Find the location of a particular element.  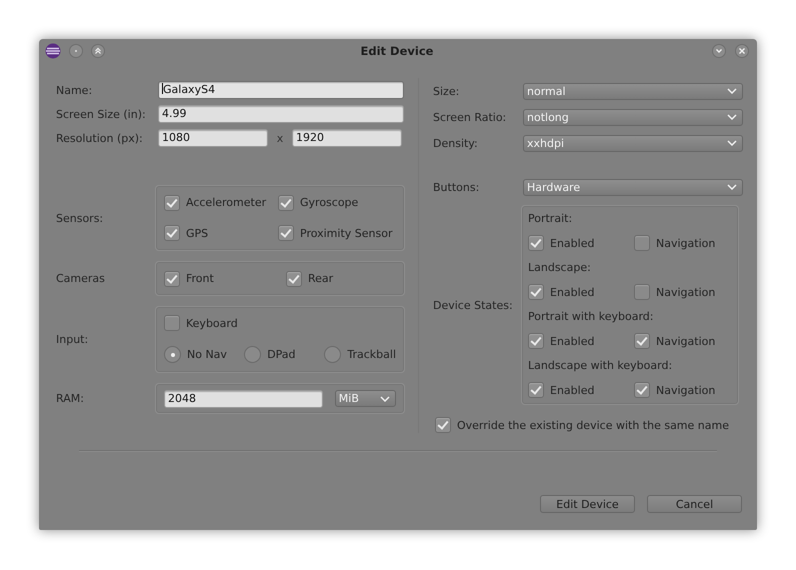

checkbox-label: Gyroscope is located at coordinates (329, 203).